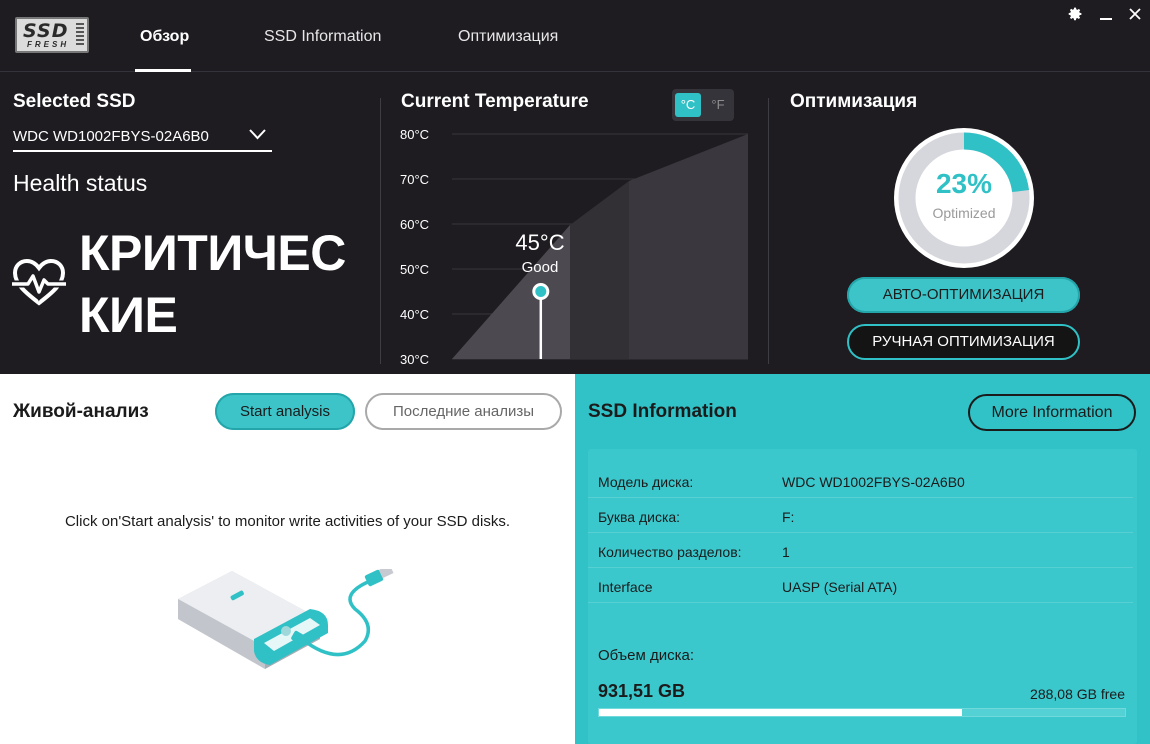  I want to click on gear-icon, so click(1075, 16).